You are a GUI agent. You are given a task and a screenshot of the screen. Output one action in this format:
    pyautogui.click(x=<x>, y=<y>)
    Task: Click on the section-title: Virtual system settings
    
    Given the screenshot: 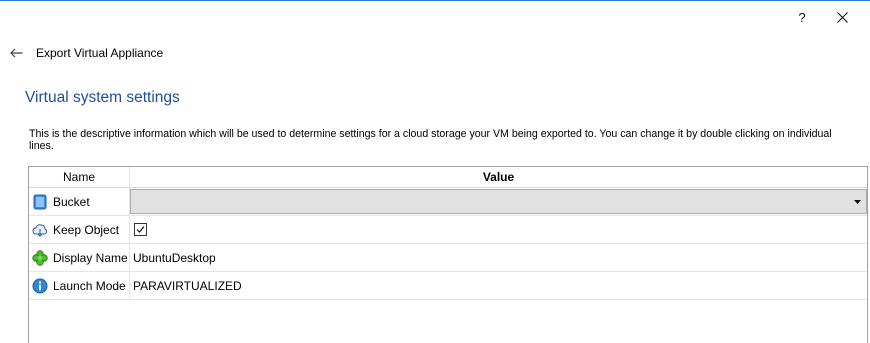 What is the action you would take?
    pyautogui.click(x=102, y=97)
    